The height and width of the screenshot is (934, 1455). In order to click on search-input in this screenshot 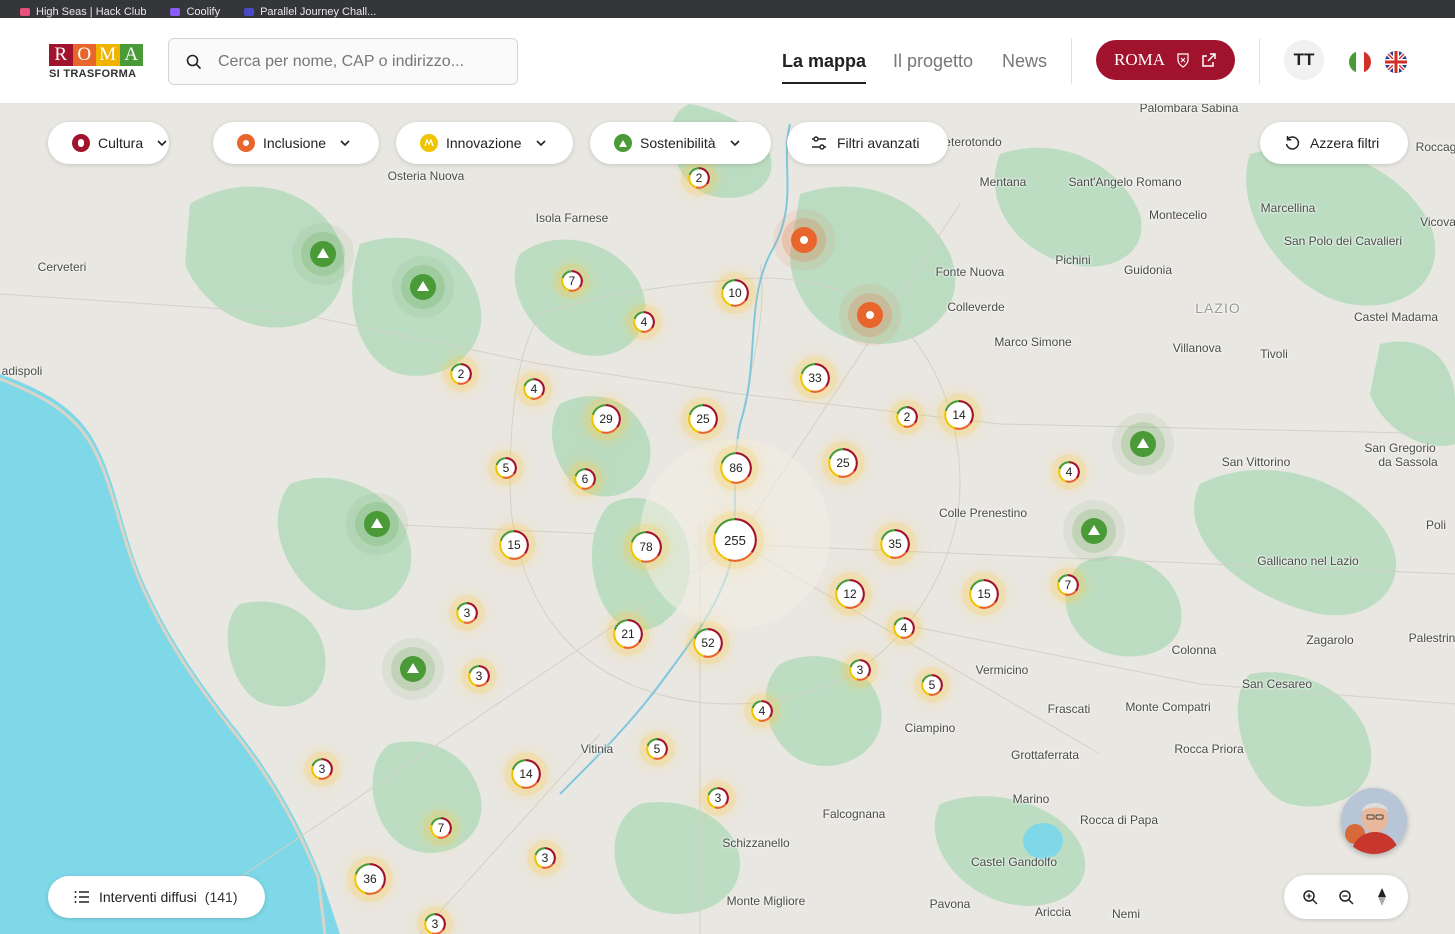, I will do `click(363, 61)`.